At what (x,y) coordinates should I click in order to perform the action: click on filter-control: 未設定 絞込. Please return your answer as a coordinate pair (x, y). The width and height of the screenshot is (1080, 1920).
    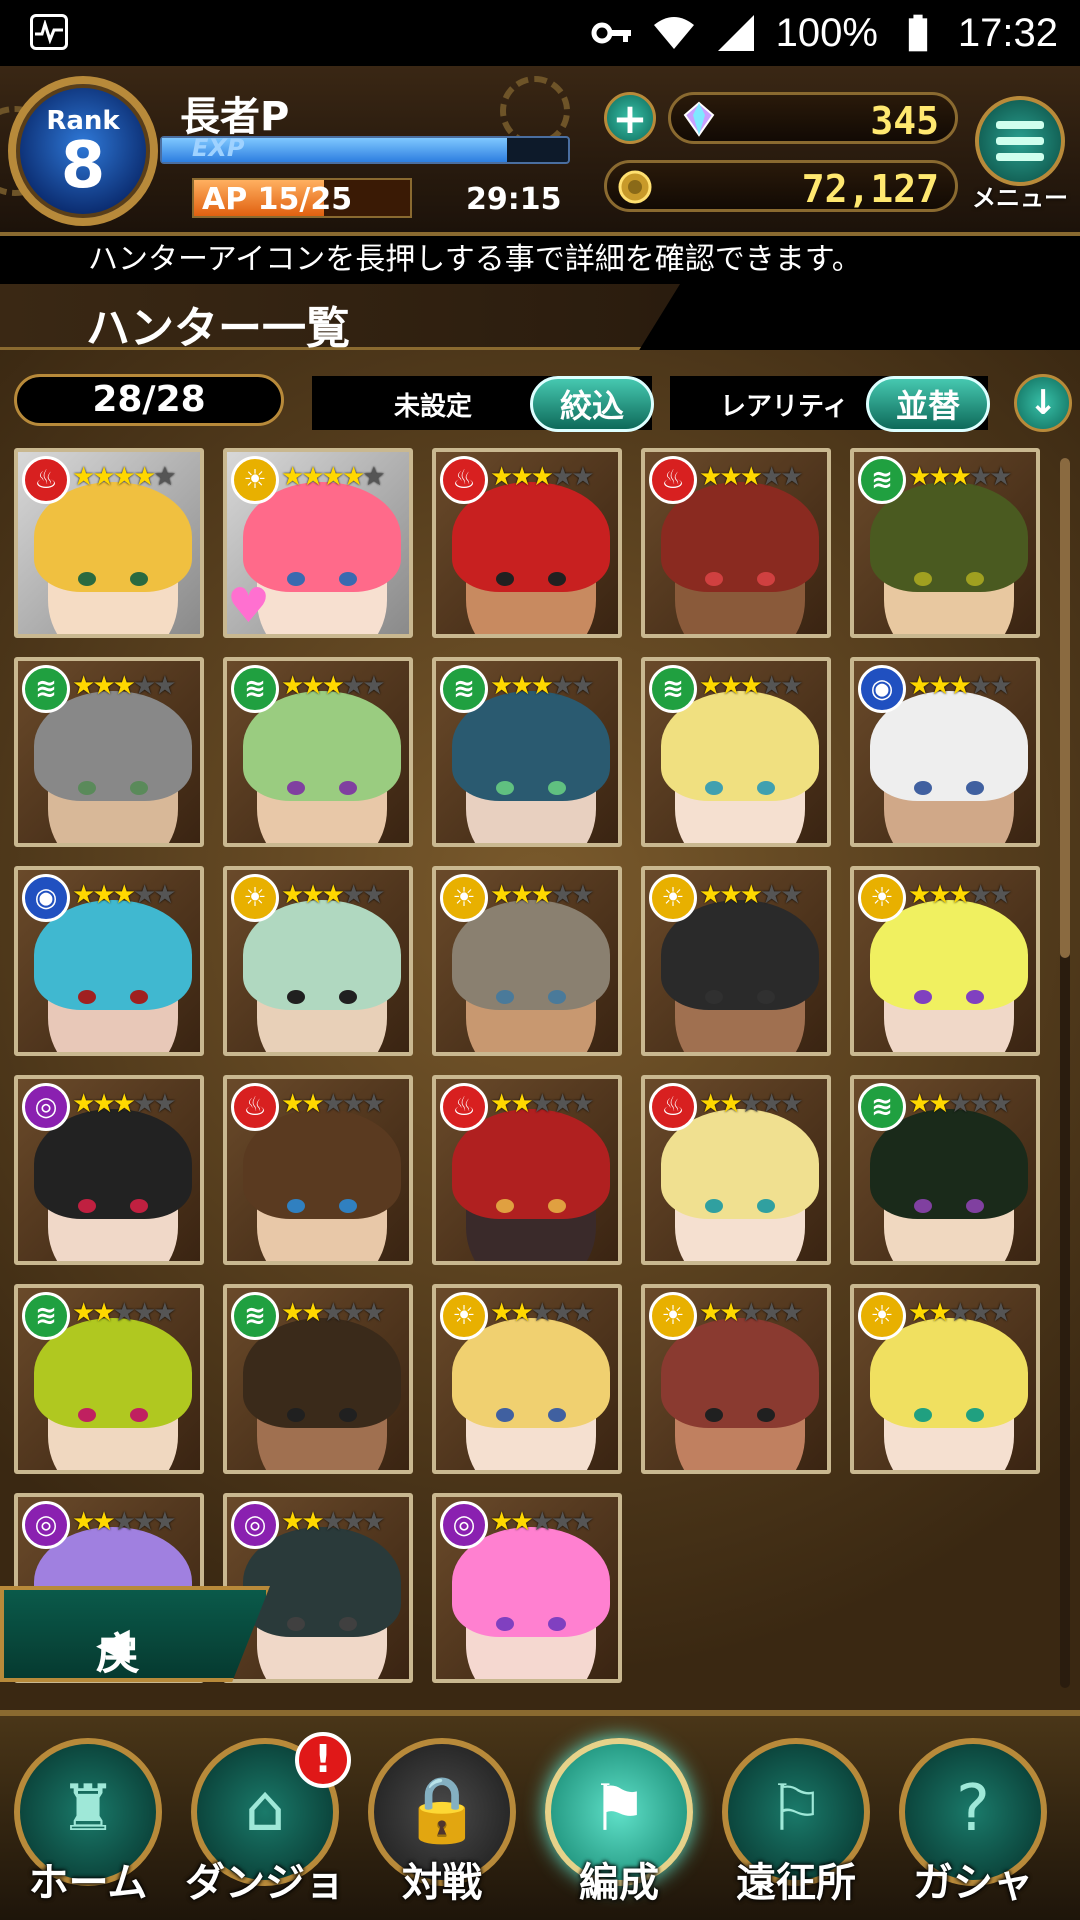
    Looking at the image, I should click on (483, 404).